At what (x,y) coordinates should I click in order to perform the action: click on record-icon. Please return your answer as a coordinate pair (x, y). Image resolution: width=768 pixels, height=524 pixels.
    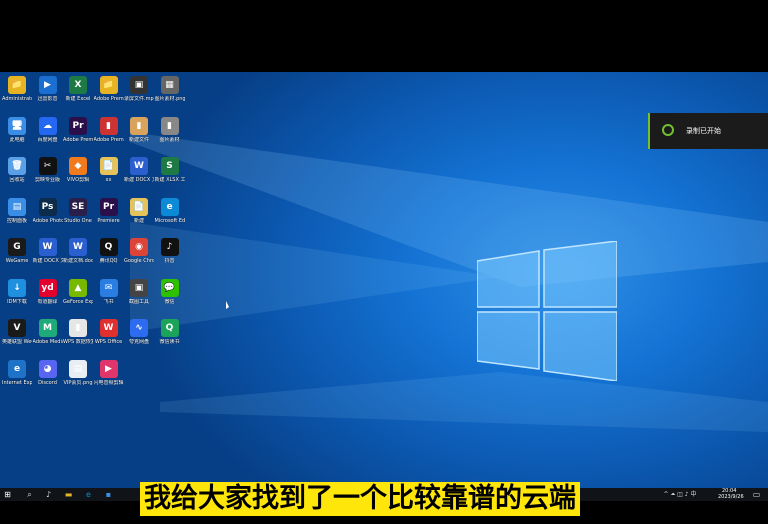
    Looking at the image, I should click on (668, 130).